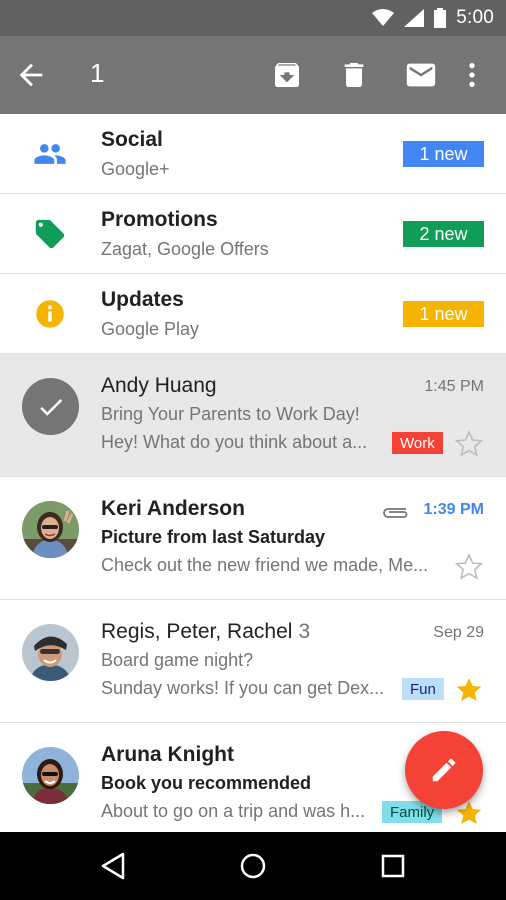  Describe the element at coordinates (253, 154) in the screenshot. I see `category-social: Social Google+ 1 new` at that location.